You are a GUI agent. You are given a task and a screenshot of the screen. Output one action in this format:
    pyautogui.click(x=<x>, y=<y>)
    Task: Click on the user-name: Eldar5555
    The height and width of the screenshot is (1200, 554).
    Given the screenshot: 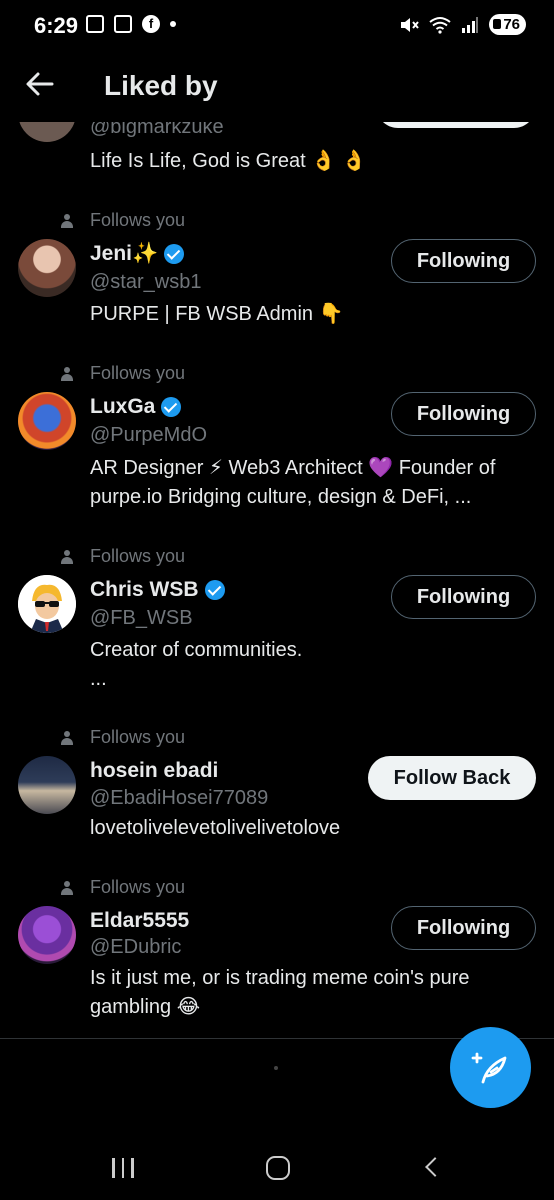 What is the action you would take?
    pyautogui.click(x=139, y=921)
    